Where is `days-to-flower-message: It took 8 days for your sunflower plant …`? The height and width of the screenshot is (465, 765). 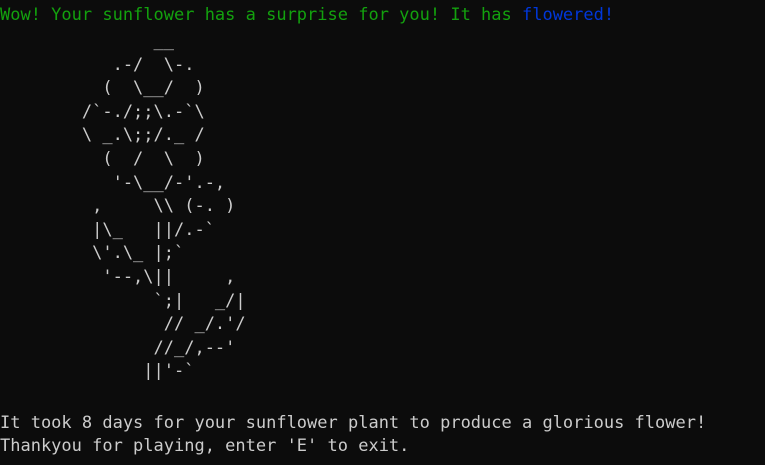 days-to-flower-message: It took 8 days for your sunflower plant … is located at coordinates (353, 423).